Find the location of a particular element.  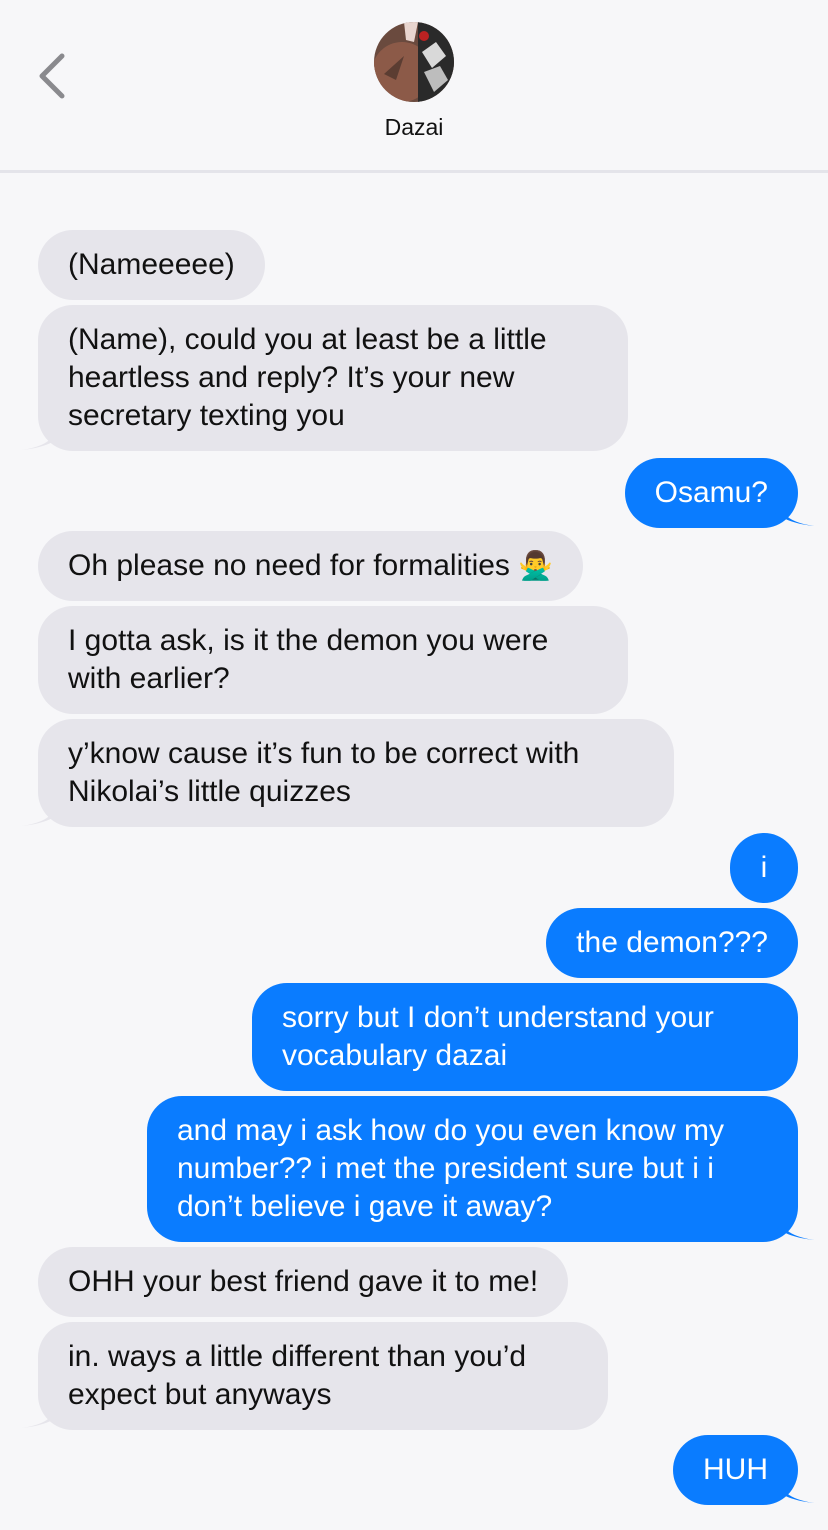

message-bubble-outgoing: the demon??? is located at coordinates (672, 943).